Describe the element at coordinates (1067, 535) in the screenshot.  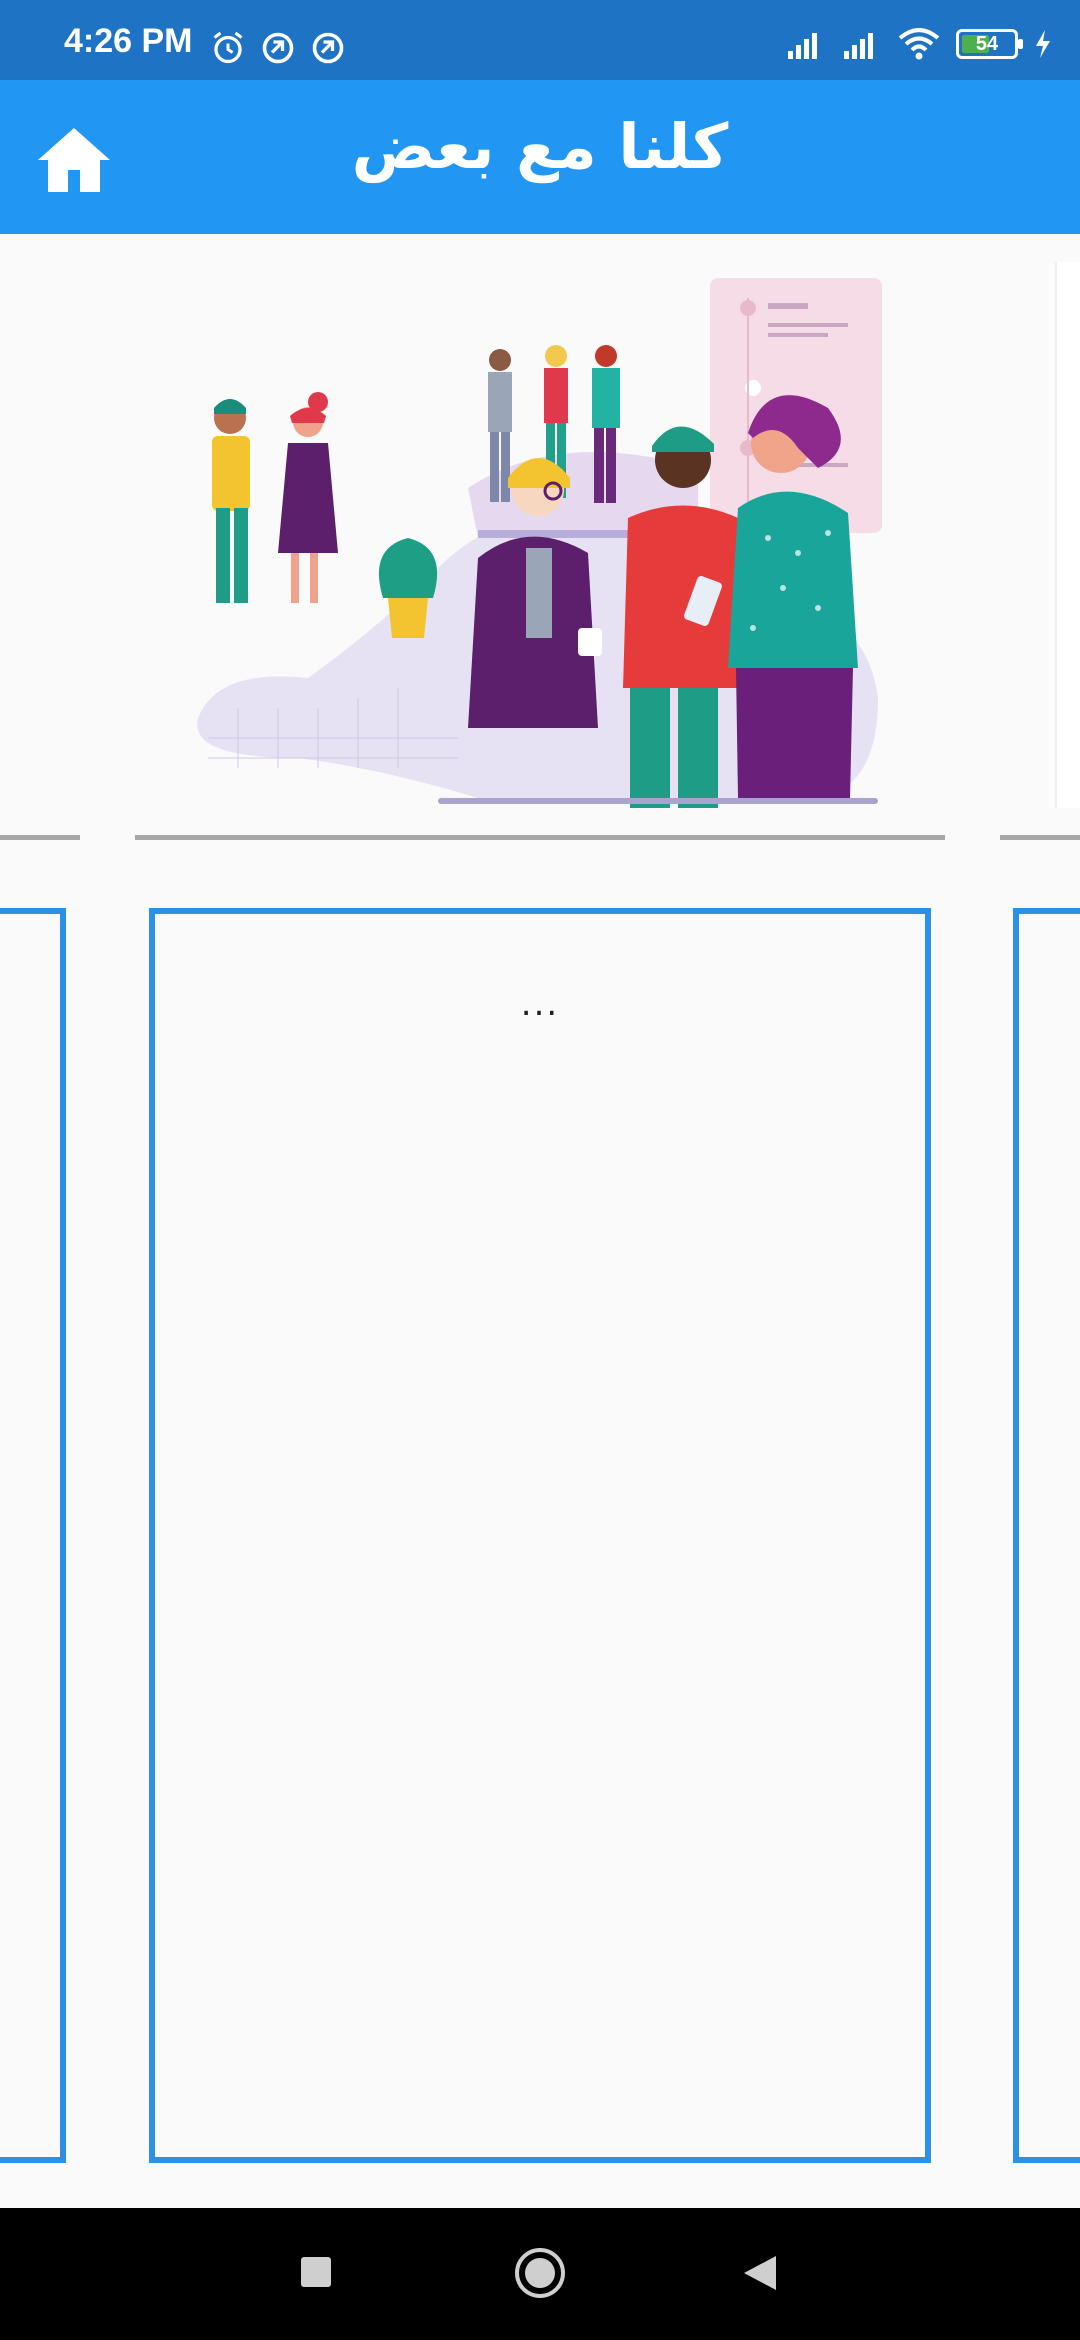
I see `next-hero-preview` at that location.